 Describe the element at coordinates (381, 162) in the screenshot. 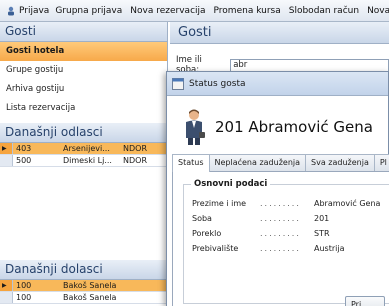

I see `tab-placanja: Pl` at that location.